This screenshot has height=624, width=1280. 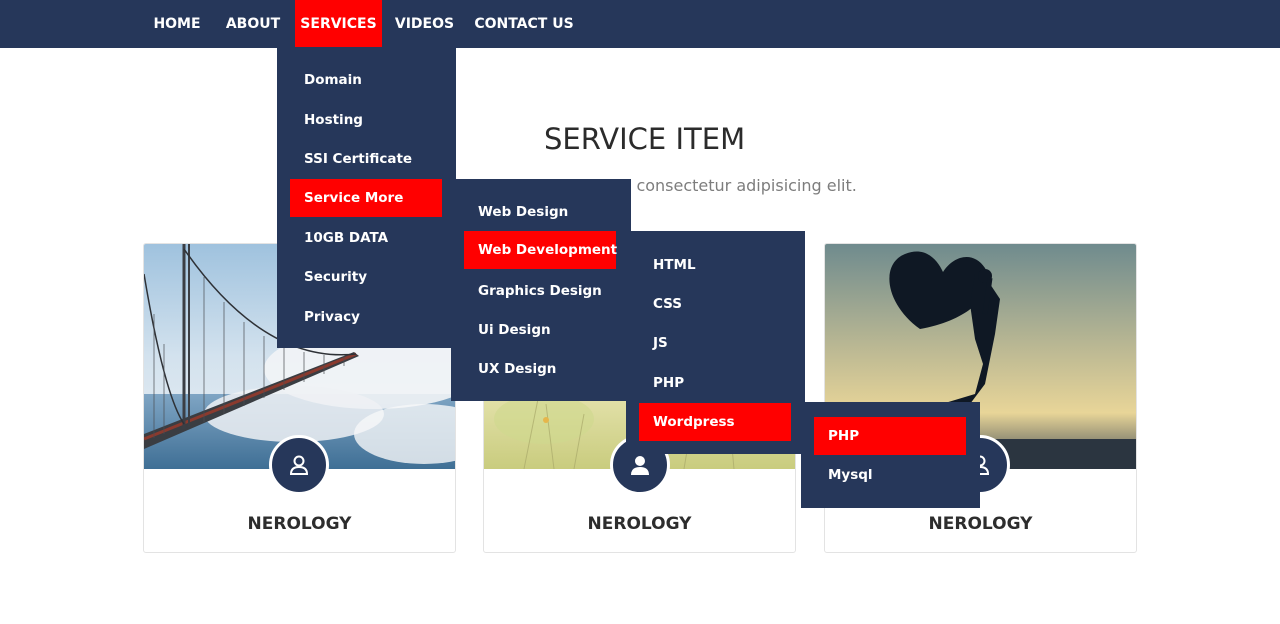 I want to click on card-1-avatar, so click(x=299, y=465).